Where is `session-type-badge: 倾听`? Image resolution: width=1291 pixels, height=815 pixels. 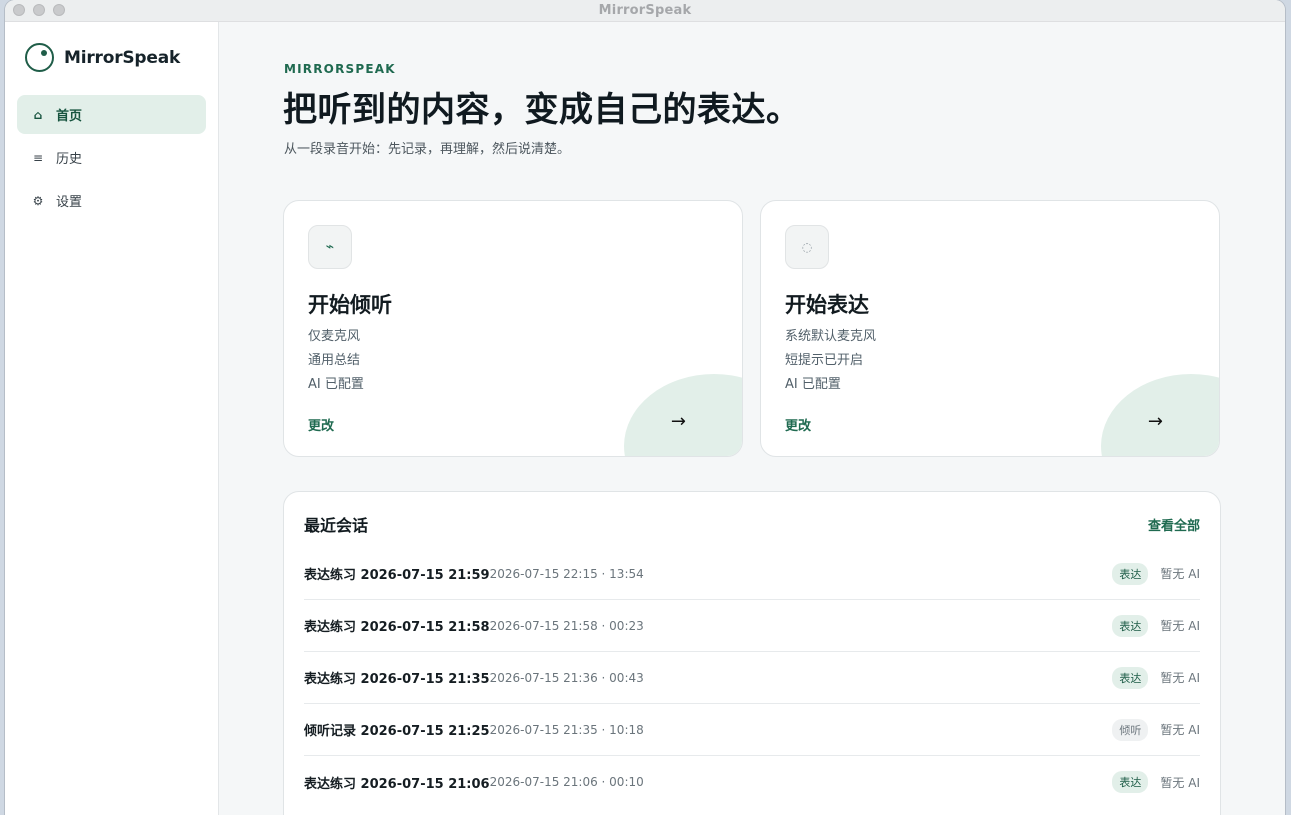
session-type-badge: 倾听 is located at coordinates (1130, 729).